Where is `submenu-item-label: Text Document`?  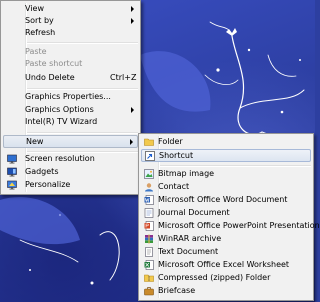 submenu-item-label: Text Document is located at coordinates (188, 251).